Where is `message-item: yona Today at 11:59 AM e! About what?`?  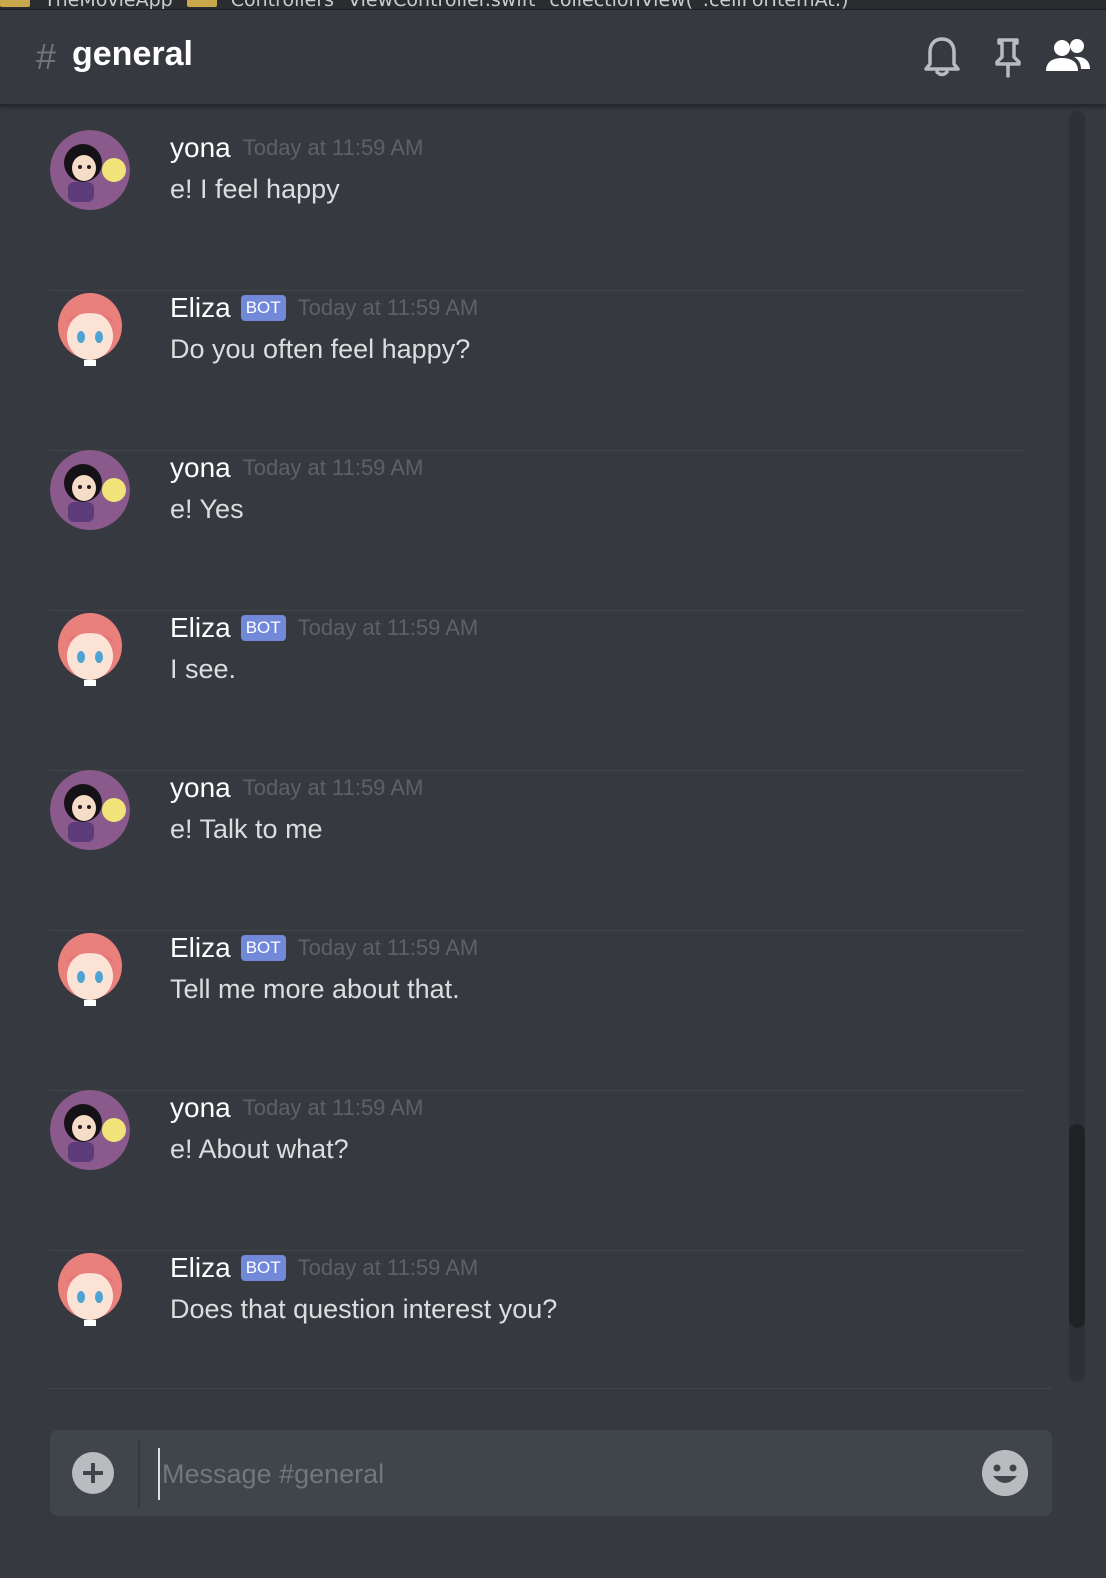 message-item: yona Today at 11:59 AM e! About what? is located at coordinates (537, 1170).